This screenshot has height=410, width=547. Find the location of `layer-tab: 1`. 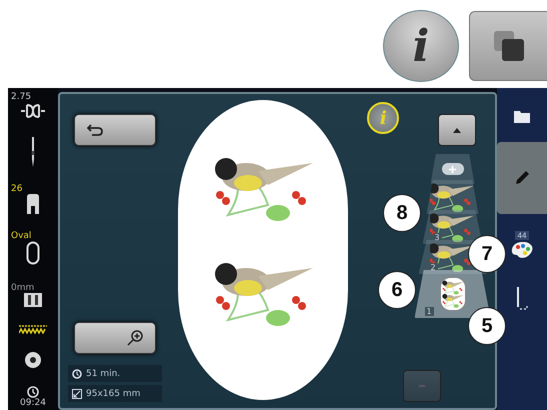

layer-tab: 1 is located at coordinates (452, 294).